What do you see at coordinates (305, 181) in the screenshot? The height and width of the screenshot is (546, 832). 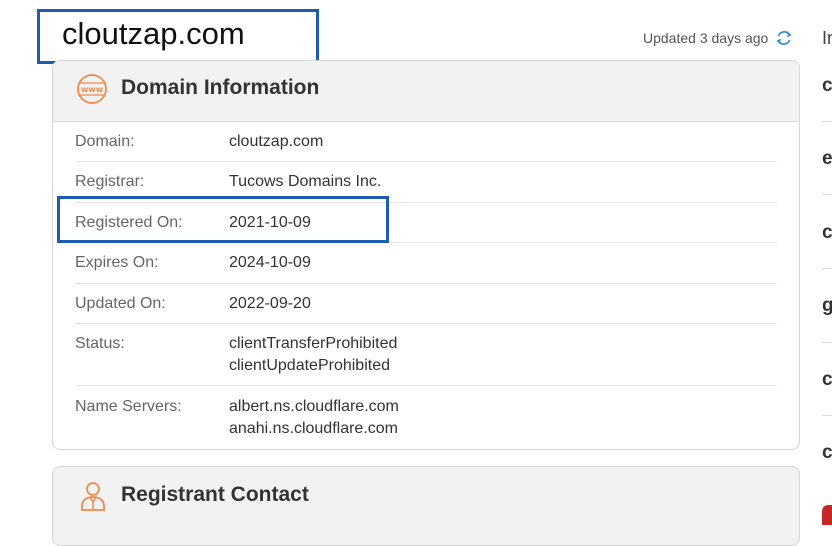 I see `row-value: Tucows Domains Inc.` at bounding box center [305, 181].